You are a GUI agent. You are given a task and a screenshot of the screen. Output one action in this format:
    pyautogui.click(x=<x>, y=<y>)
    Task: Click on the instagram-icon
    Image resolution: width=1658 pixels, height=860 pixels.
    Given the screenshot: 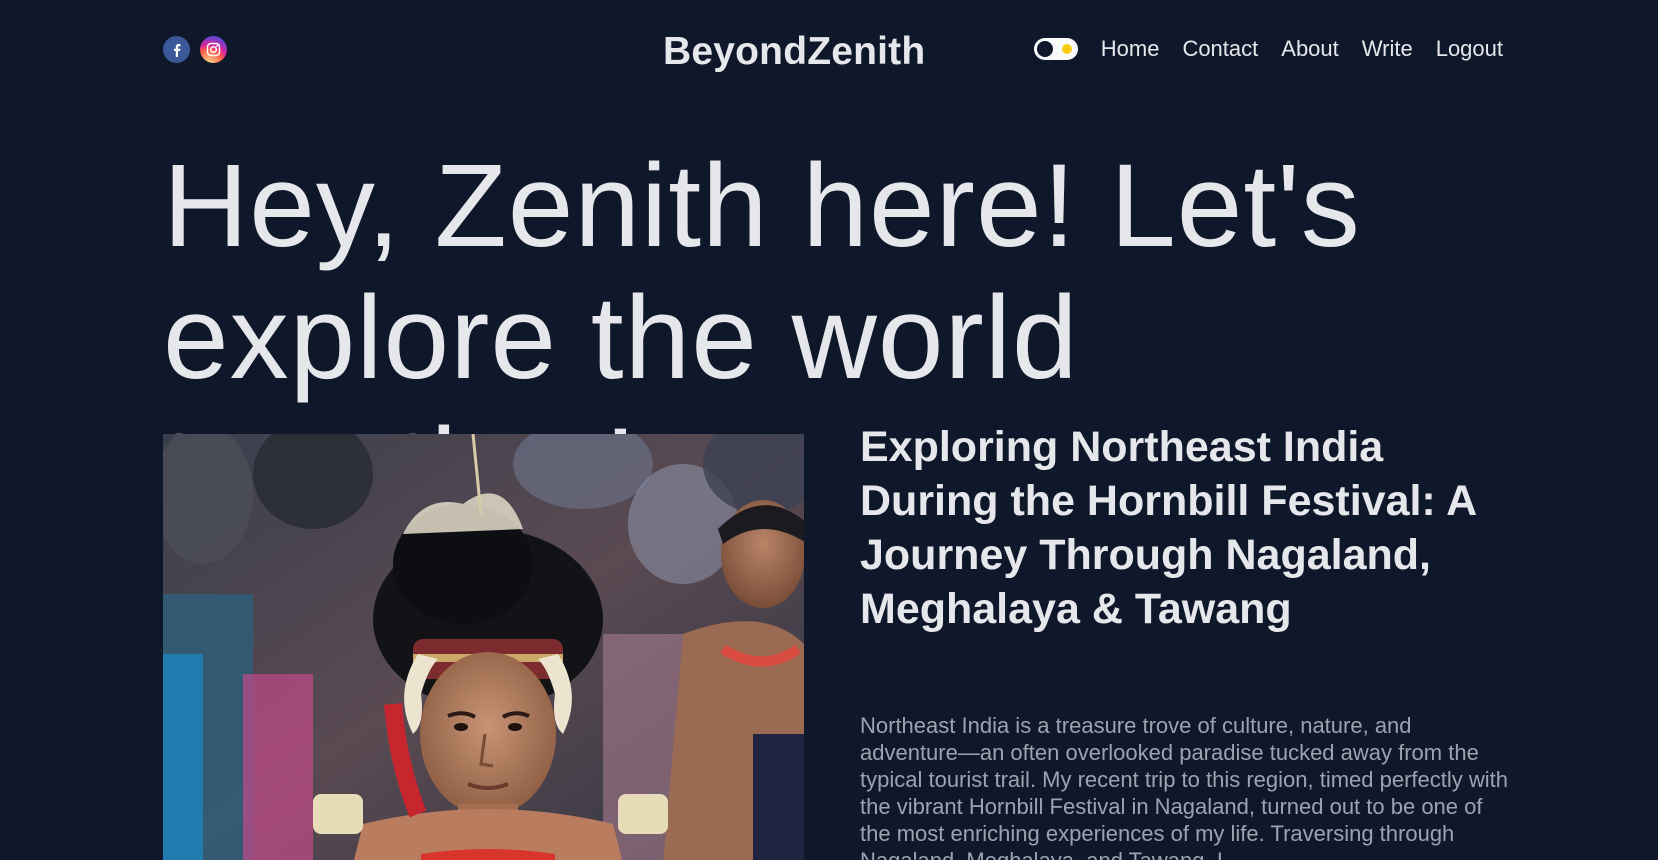 What is the action you would take?
    pyautogui.click(x=213, y=49)
    